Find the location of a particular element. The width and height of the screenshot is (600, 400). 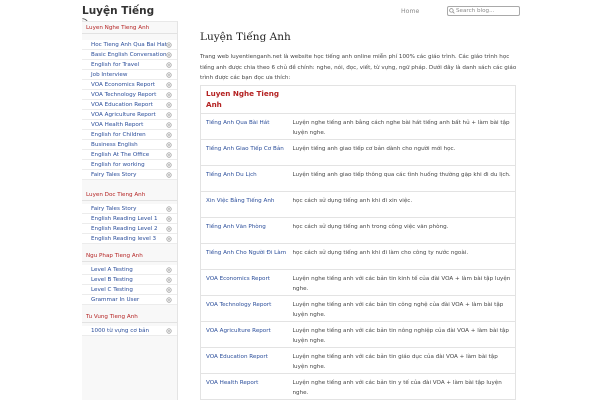

sidebar-item-label: VOA Education Report is located at coordinates (122, 105).